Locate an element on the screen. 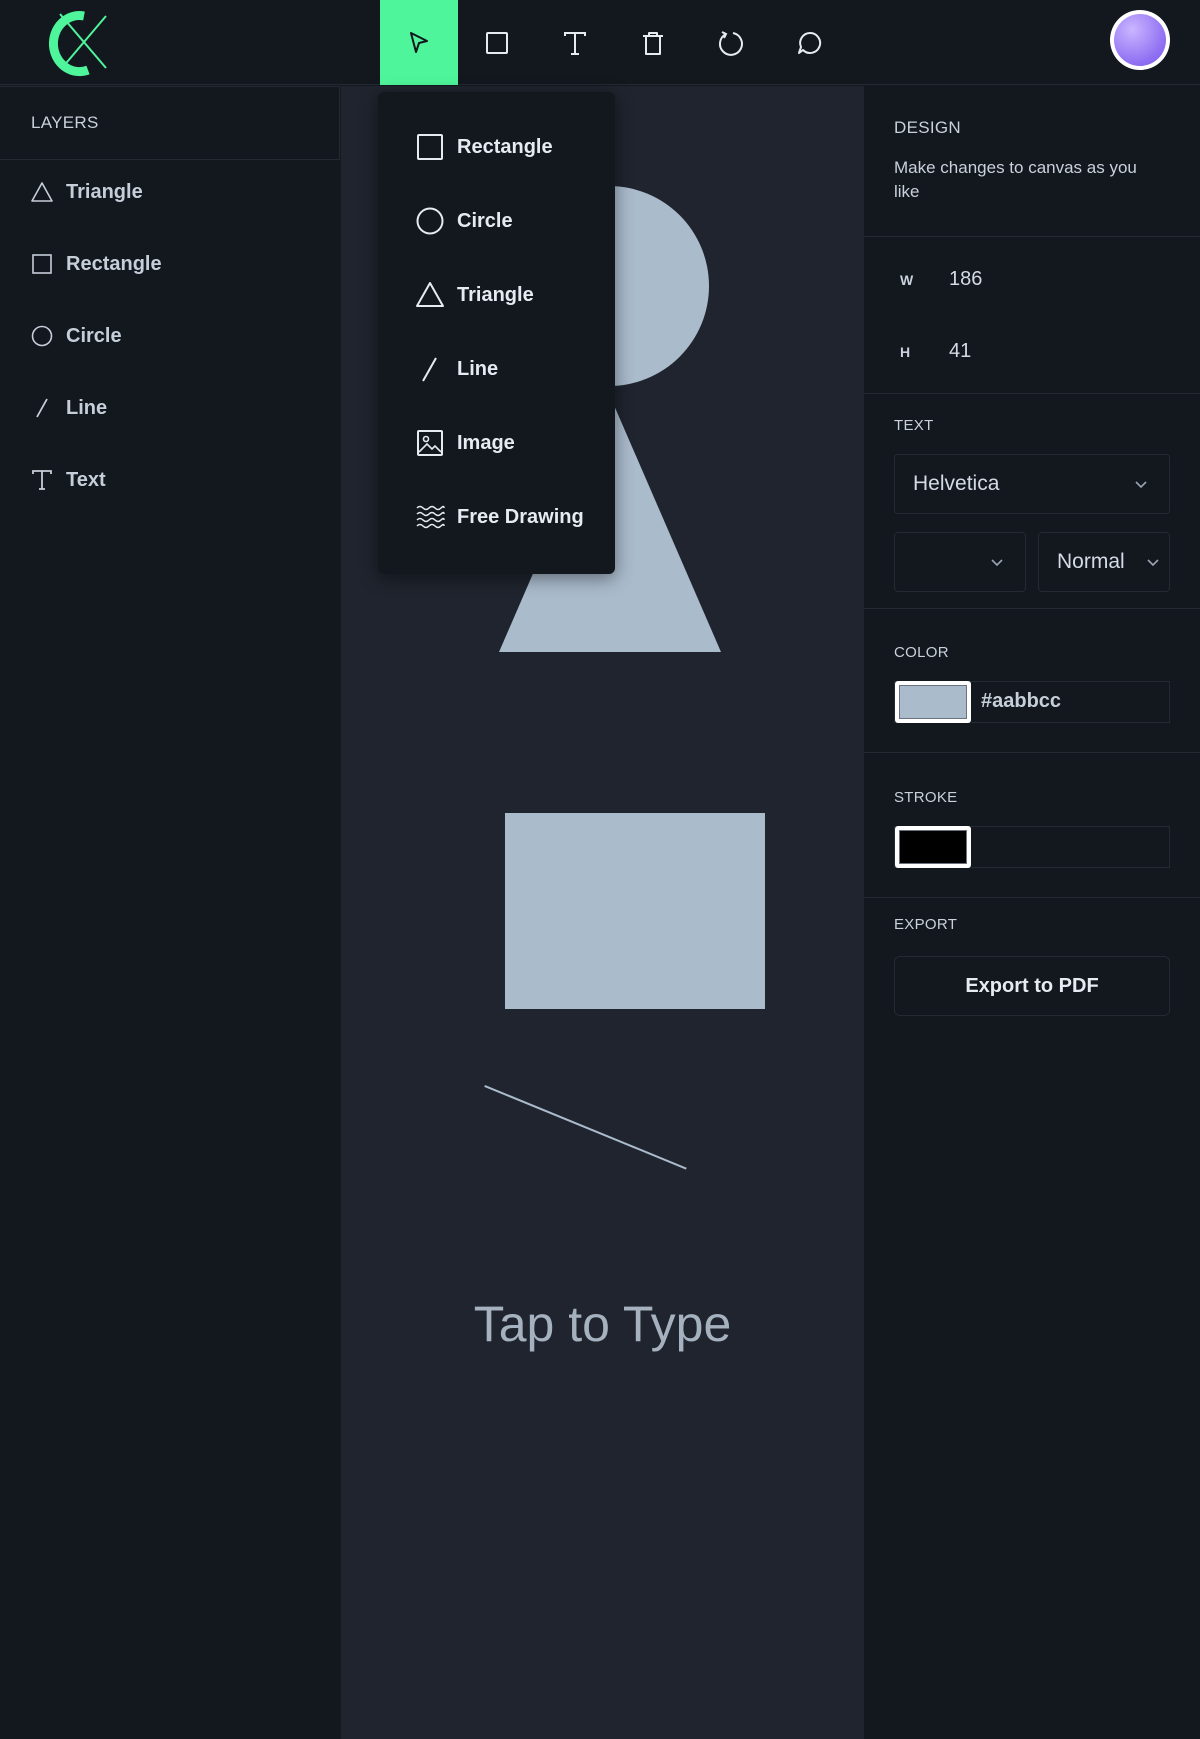  layer-item-line: Line is located at coordinates (68, 408).